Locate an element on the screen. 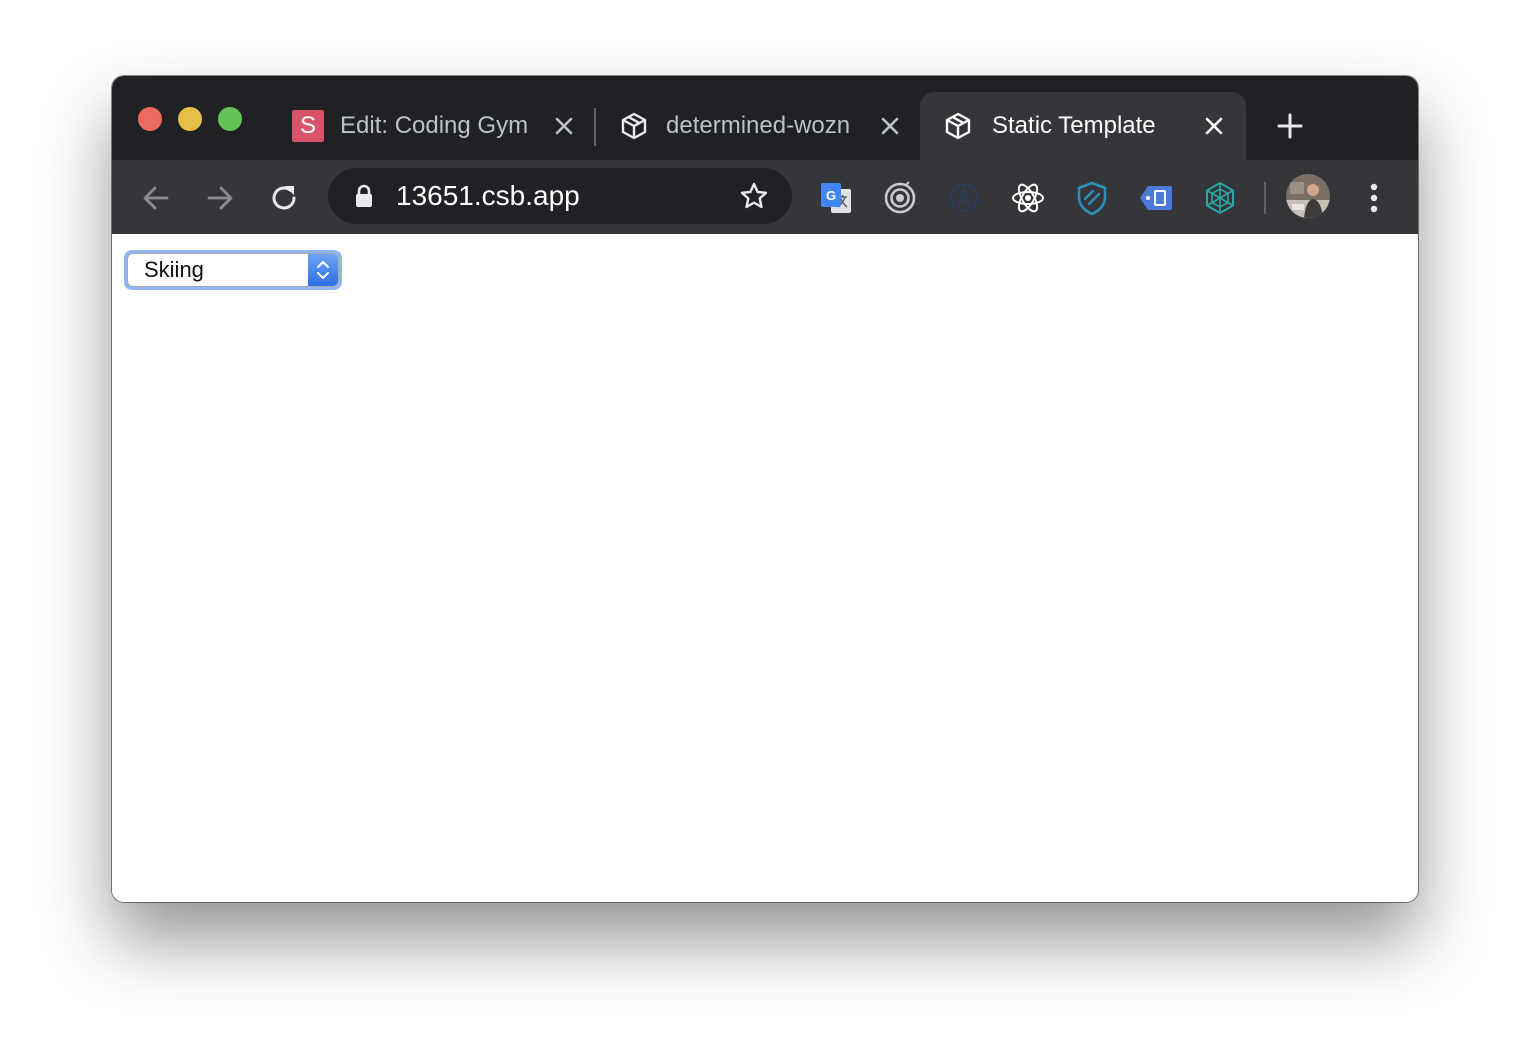 Image resolution: width=1530 pixels, height=1050 pixels. shield-icon is located at coordinates (1092, 198).